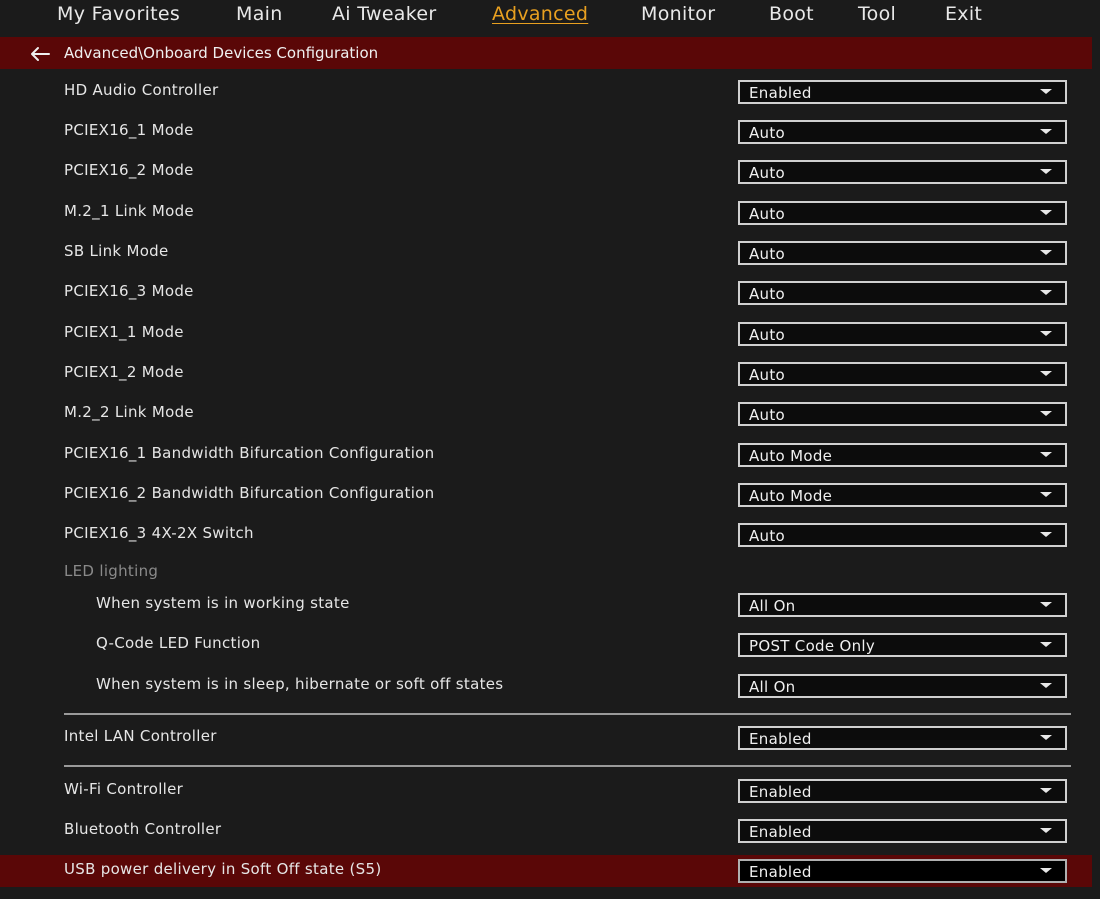  I want to click on setting-label: PCIEX16_2 Mode, so click(129, 170).